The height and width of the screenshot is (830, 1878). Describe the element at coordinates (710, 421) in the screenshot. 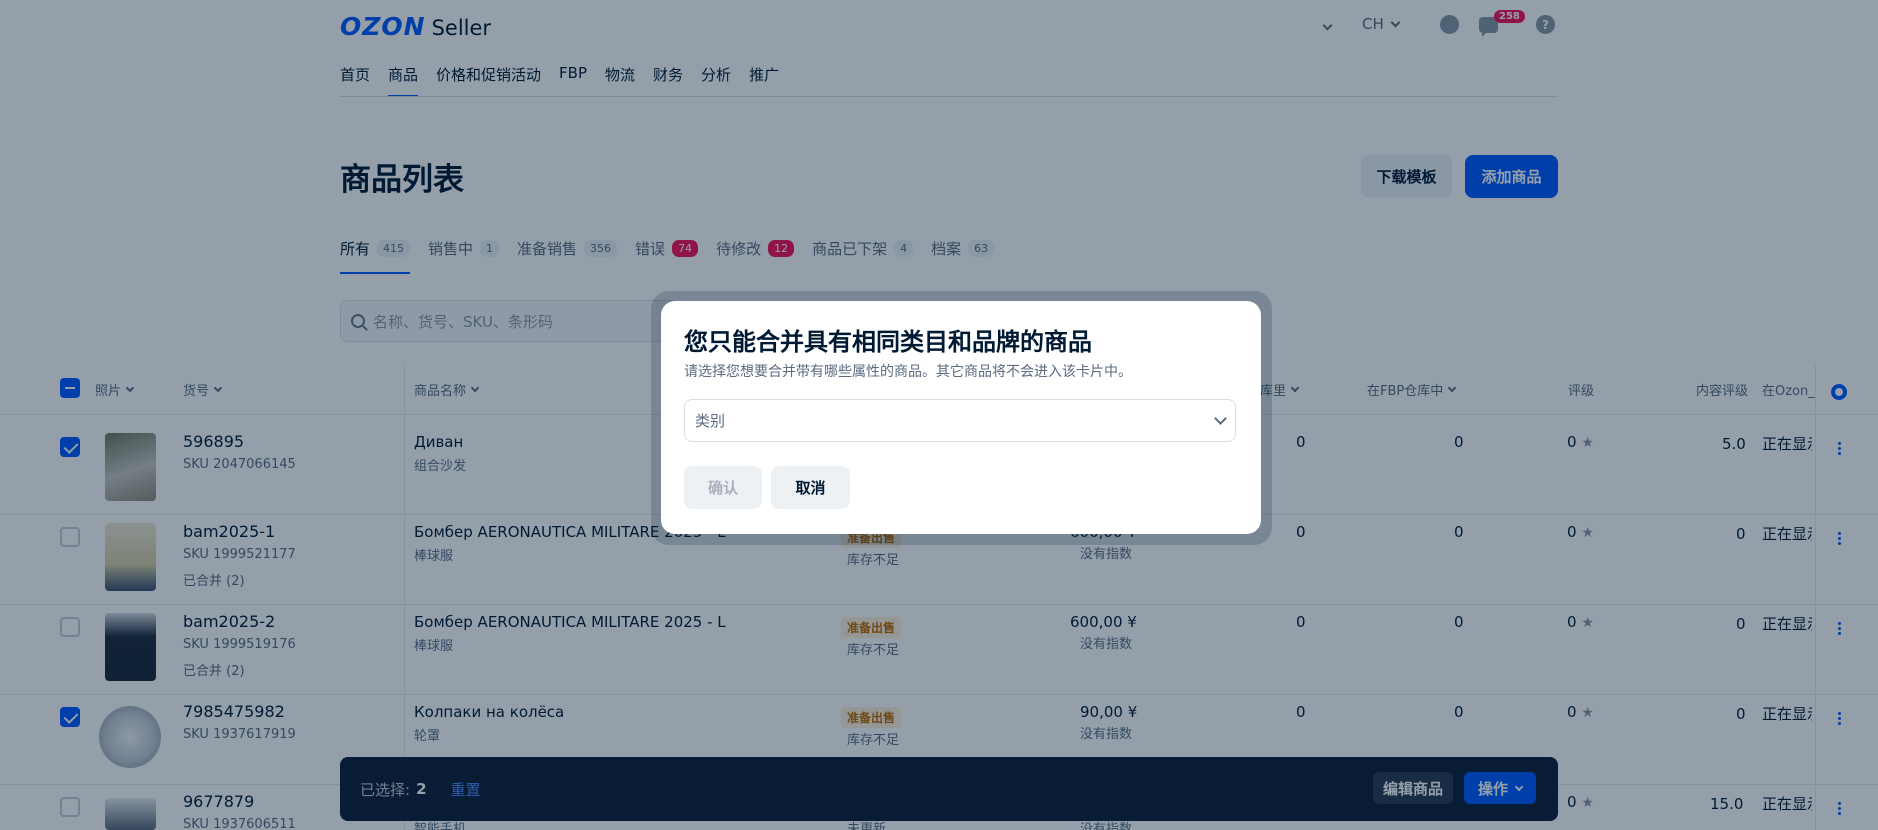

I see `select-placeholder: 类别` at that location.